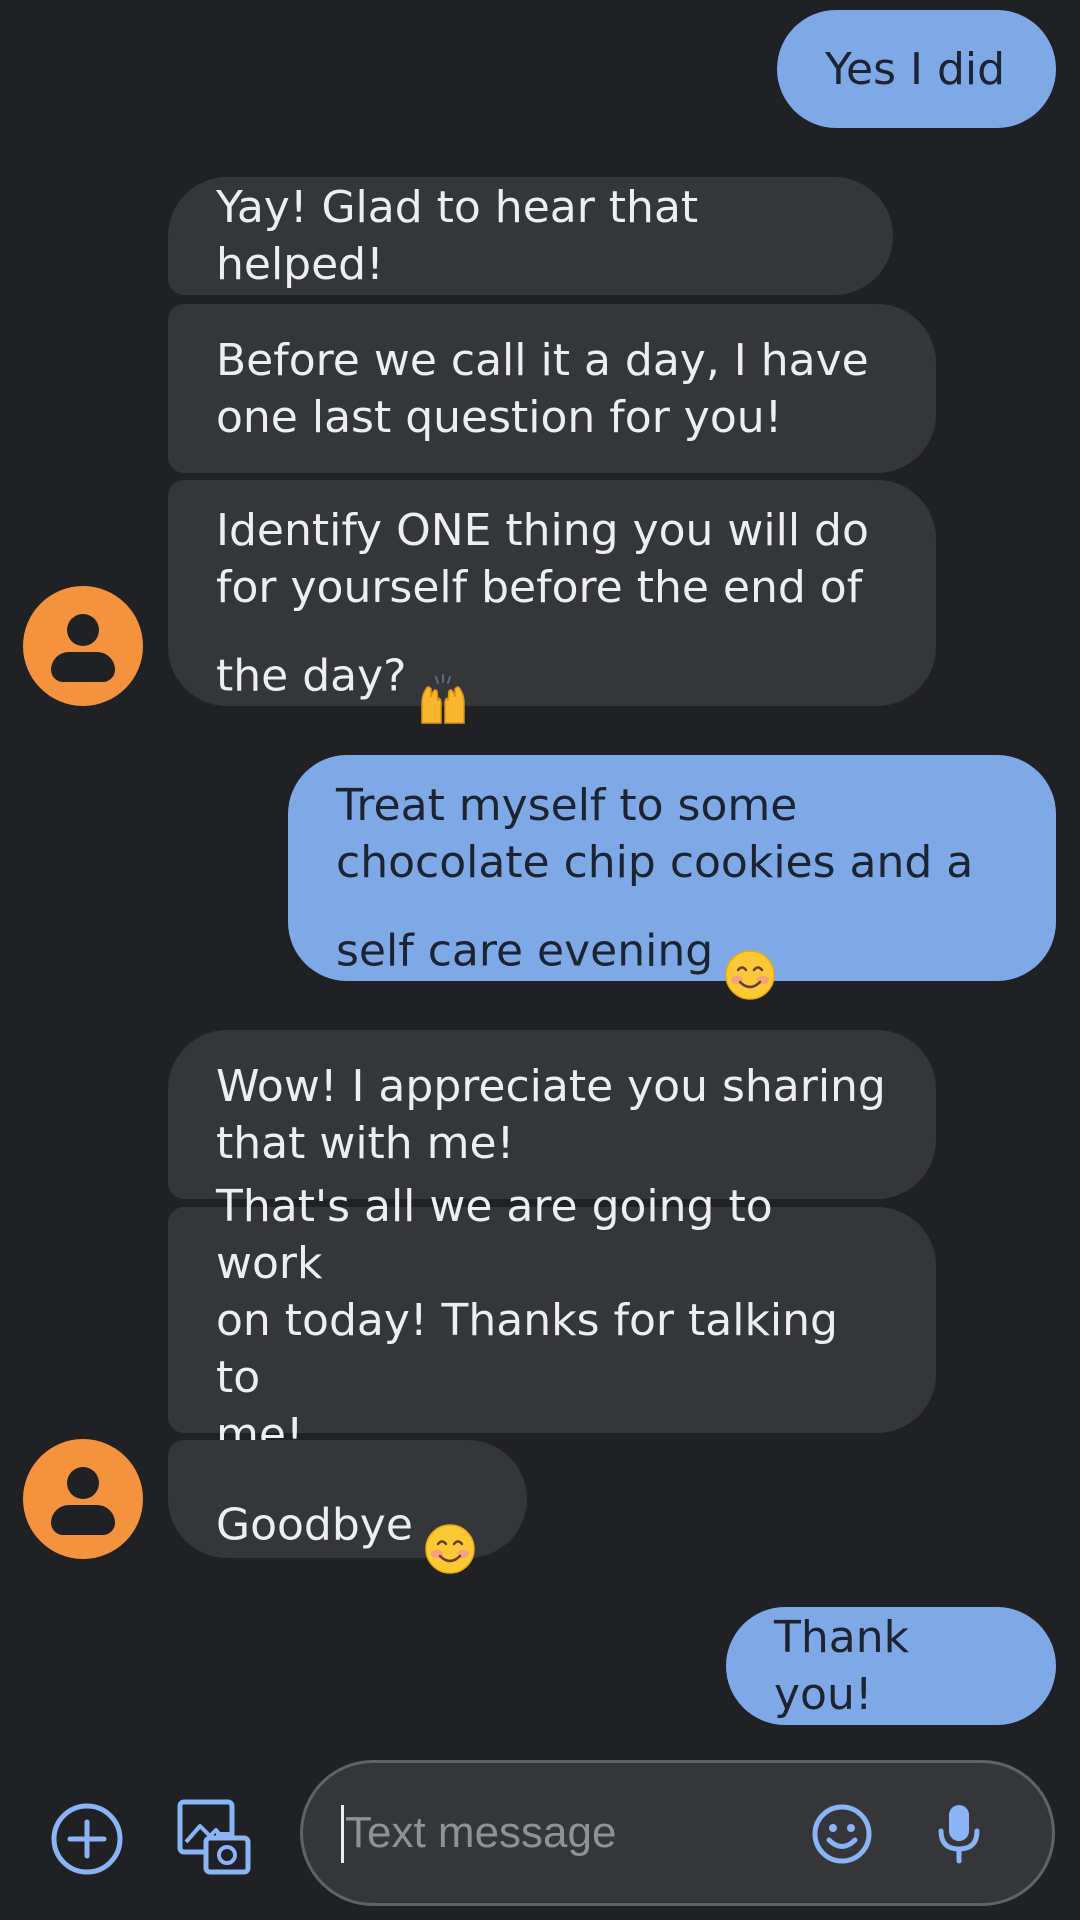  What do you see at coordinates (342, 1834) in the screenshot?
I see `text-cursor` at bounding box center [342, 1834].